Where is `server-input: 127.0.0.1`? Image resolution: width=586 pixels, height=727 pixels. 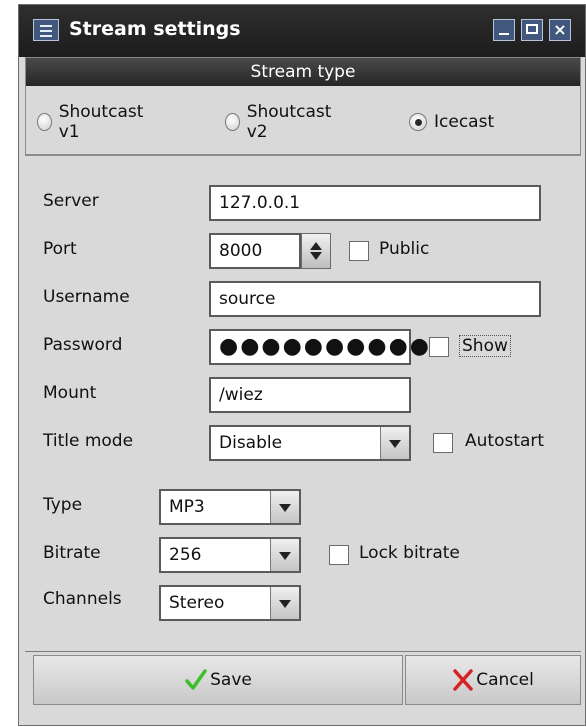 server-input: 127.0.0.1 is located at coordinates (375, 203).